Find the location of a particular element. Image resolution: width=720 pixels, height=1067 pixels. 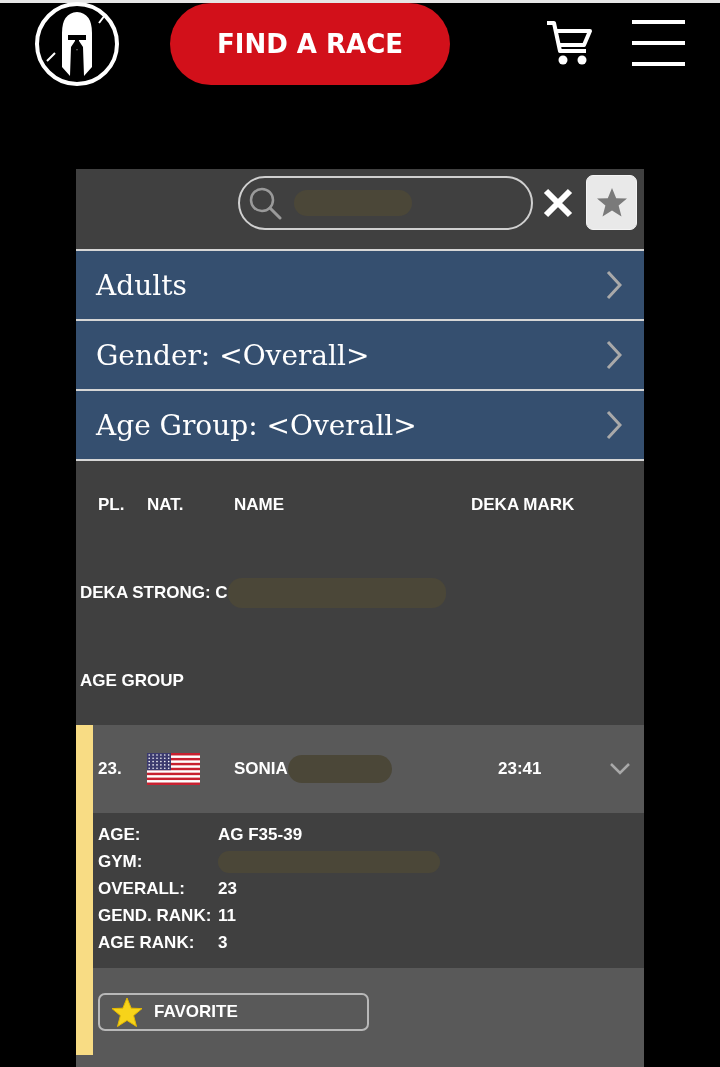

close-icon is located at coordinates (558, 203).